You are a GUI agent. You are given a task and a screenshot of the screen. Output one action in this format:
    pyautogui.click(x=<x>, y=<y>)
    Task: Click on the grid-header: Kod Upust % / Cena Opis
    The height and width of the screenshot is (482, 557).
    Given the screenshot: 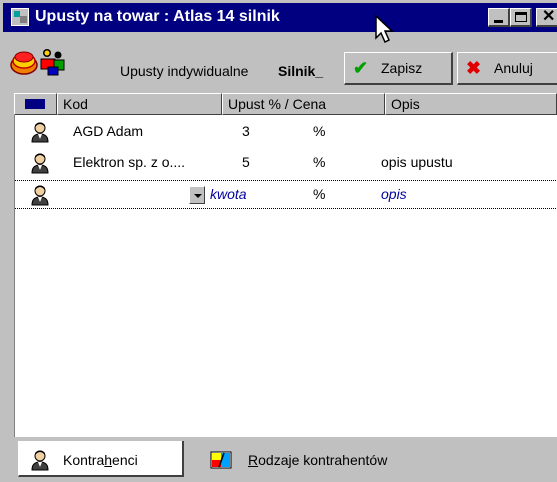 What is the action you would take?
    pyautogui.click(x=285, y=104)
    